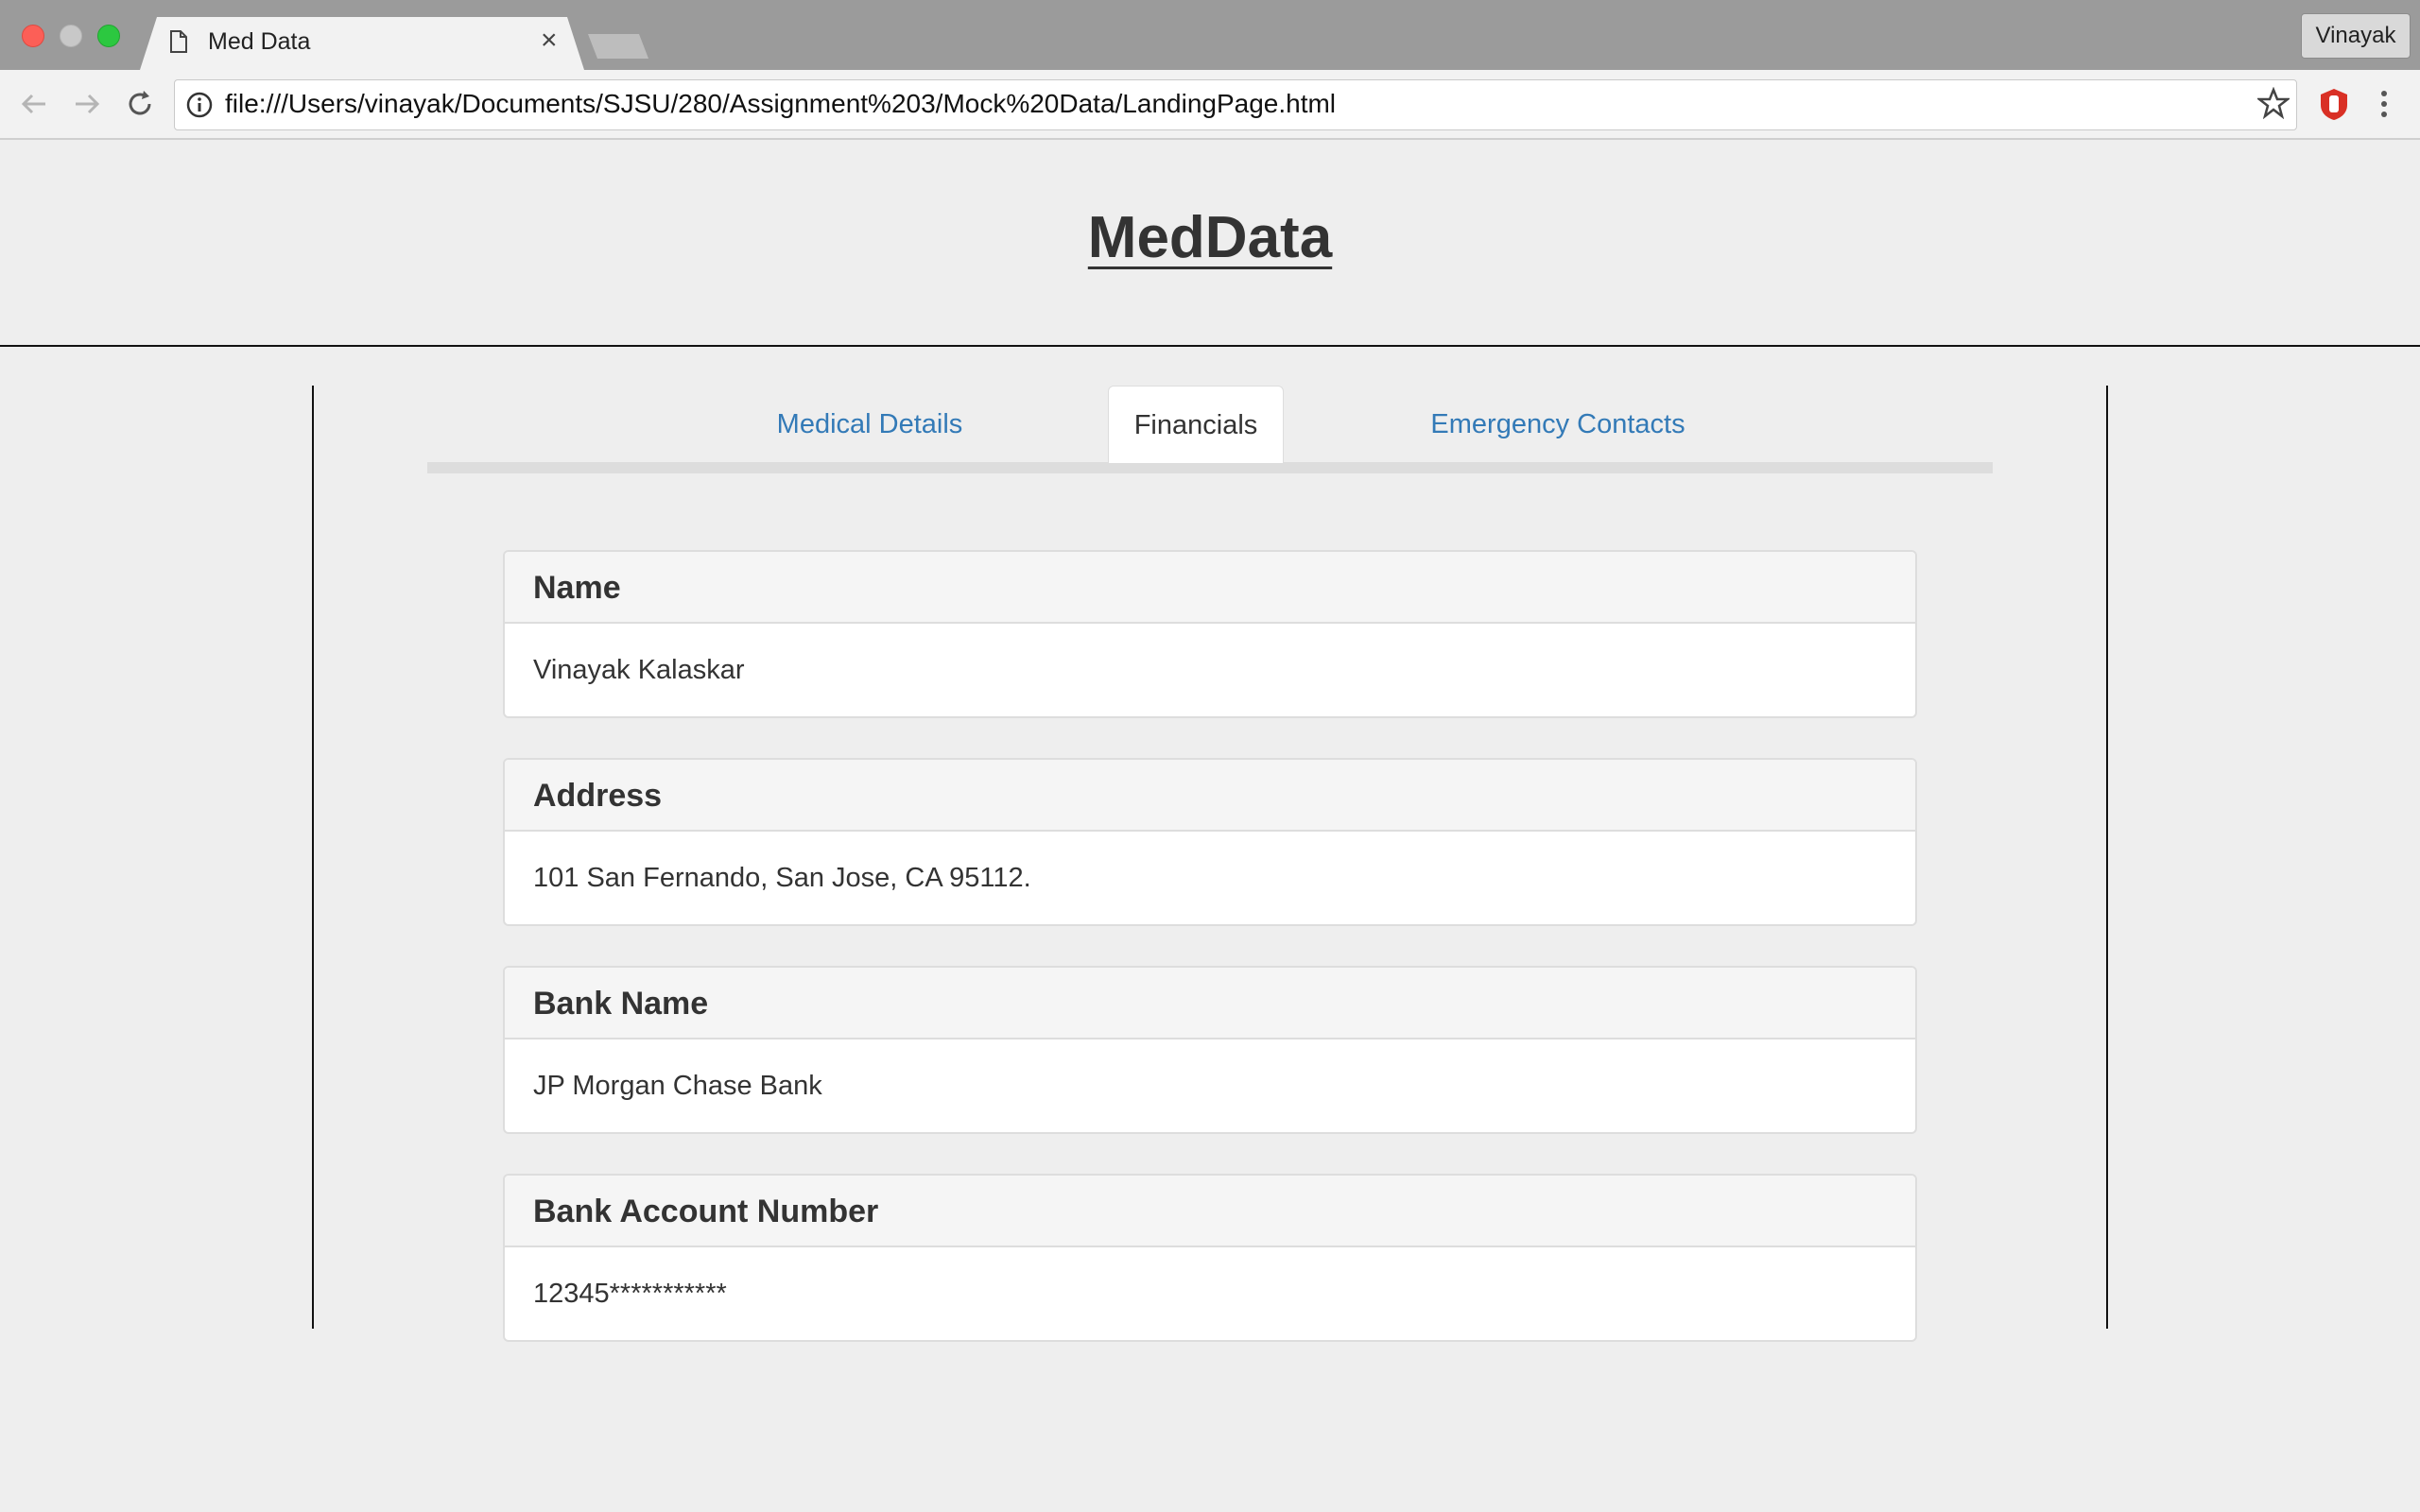  Describe the element at coordinates (782, 878) in the screenshot. I see `panel-value: 101 San Fernando, San Jose, CA 95112.` at that location.